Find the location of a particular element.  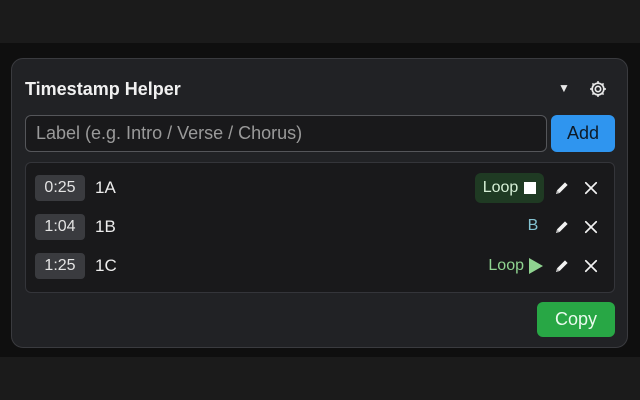

loop-stop-button: Loop is located at coordinates (509, 188).